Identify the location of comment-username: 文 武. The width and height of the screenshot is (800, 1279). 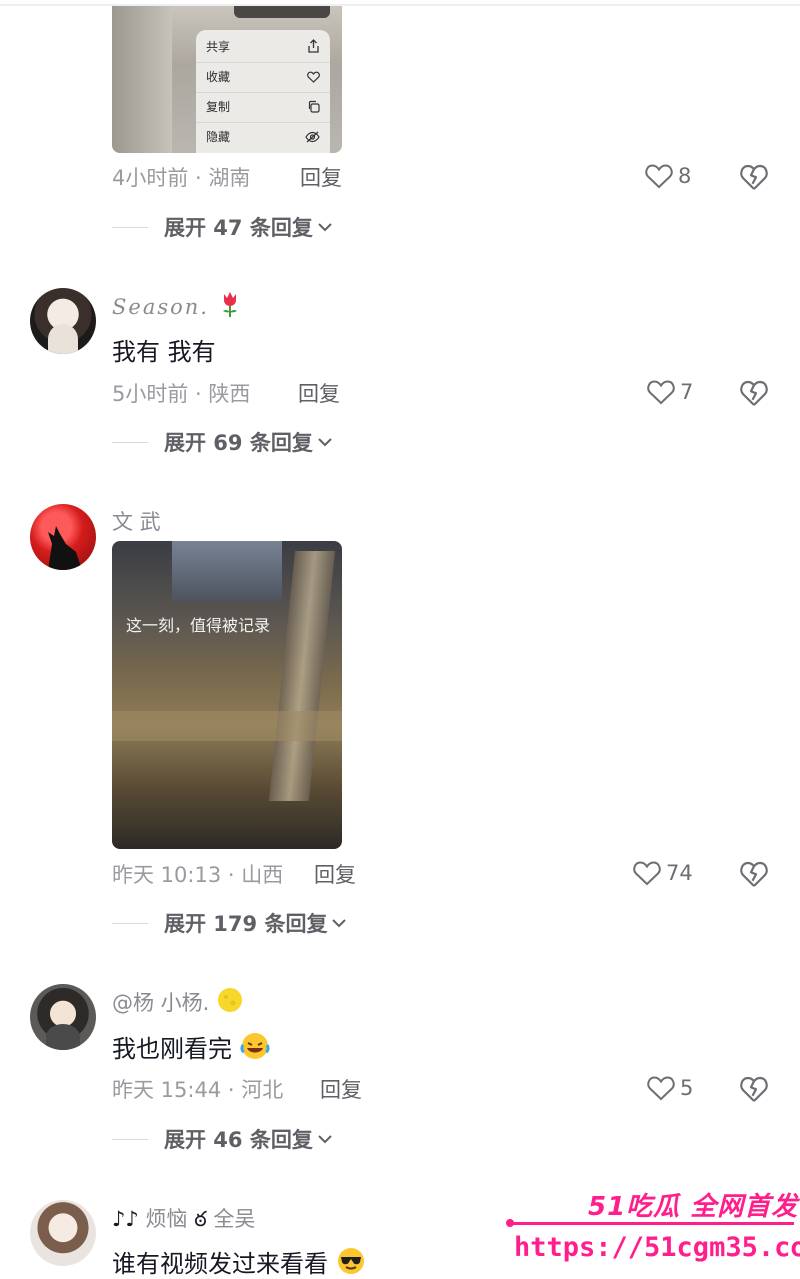
(136, 521).